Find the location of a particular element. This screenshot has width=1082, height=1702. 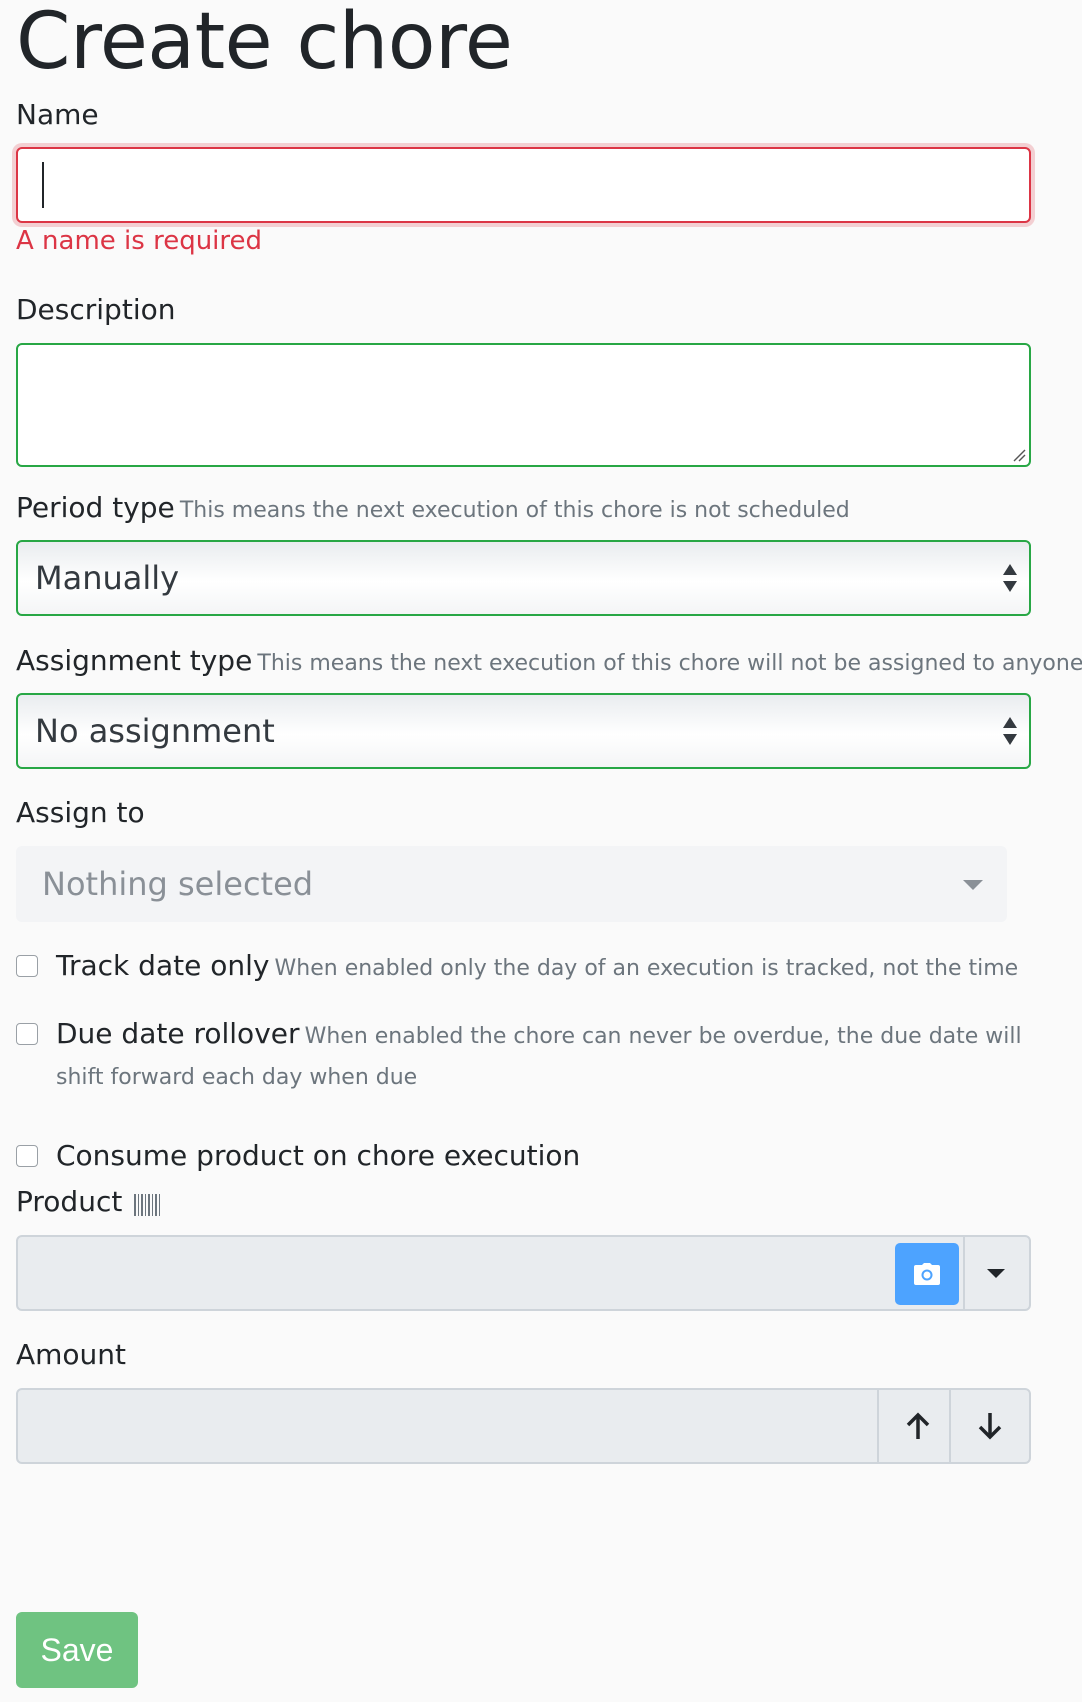

period-type-select: Manually is located at coordinates (523, 578).